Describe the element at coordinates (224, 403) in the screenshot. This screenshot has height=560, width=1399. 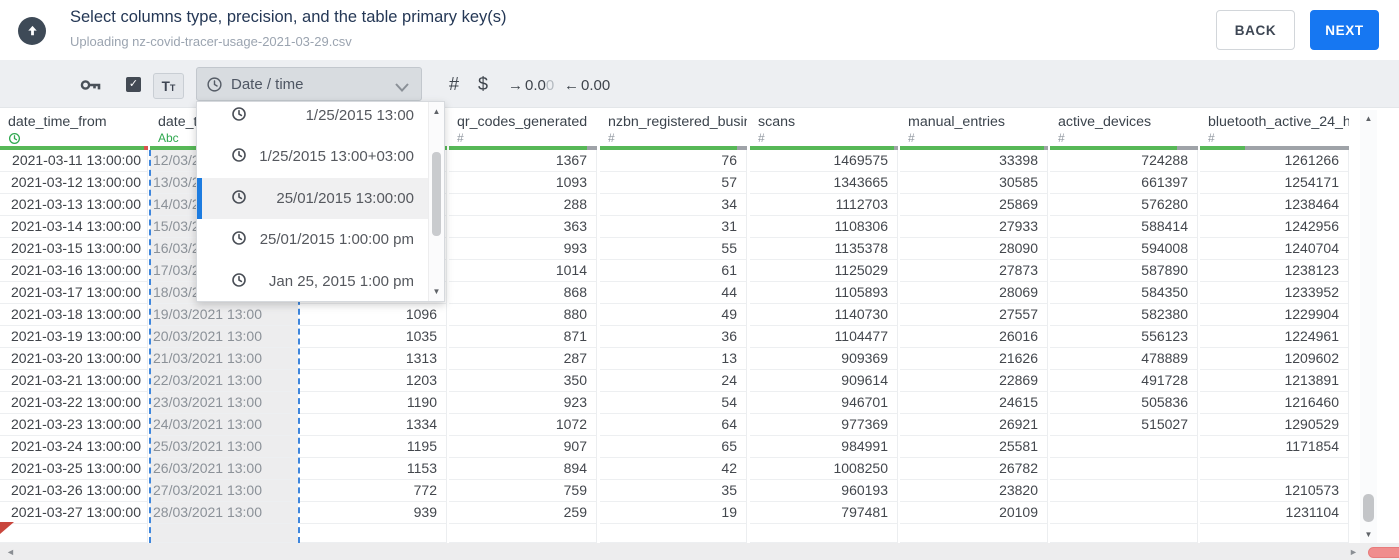
I see `cell: 23/03/2021 13:00` at that location.